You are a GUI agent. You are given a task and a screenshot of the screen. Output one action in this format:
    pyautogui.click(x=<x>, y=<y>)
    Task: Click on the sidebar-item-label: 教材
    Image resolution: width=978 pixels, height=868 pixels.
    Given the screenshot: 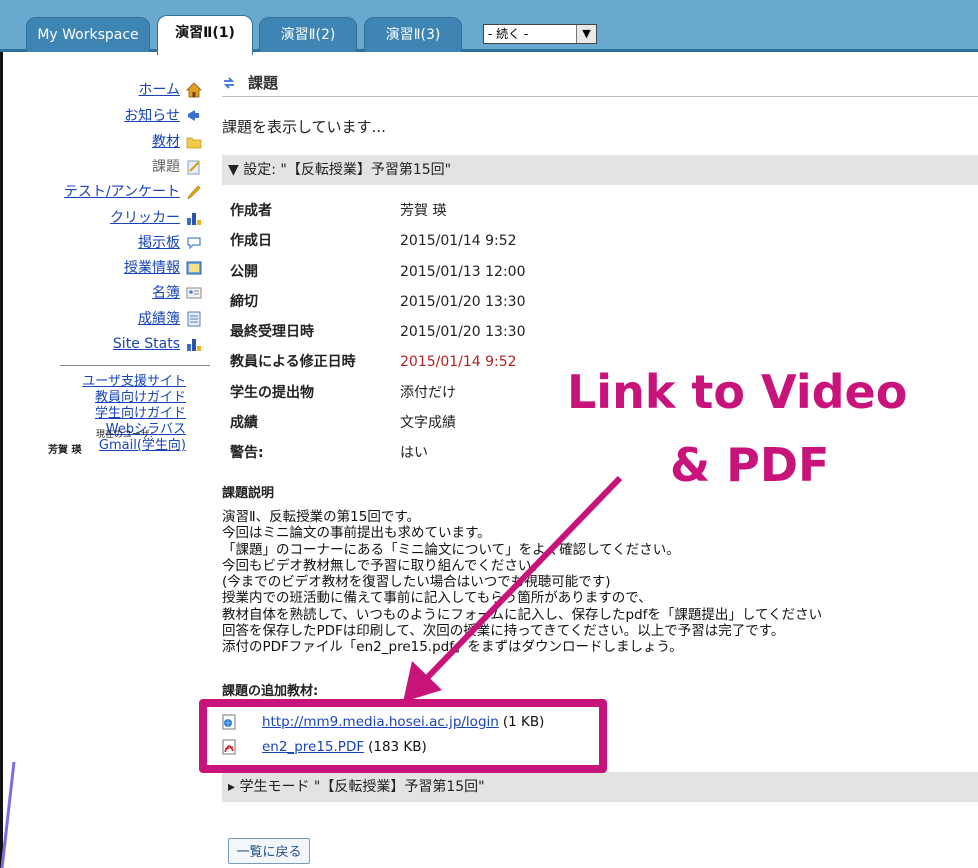 What is the action you would take?
    pyautogui.click(x=166, y=142)
    